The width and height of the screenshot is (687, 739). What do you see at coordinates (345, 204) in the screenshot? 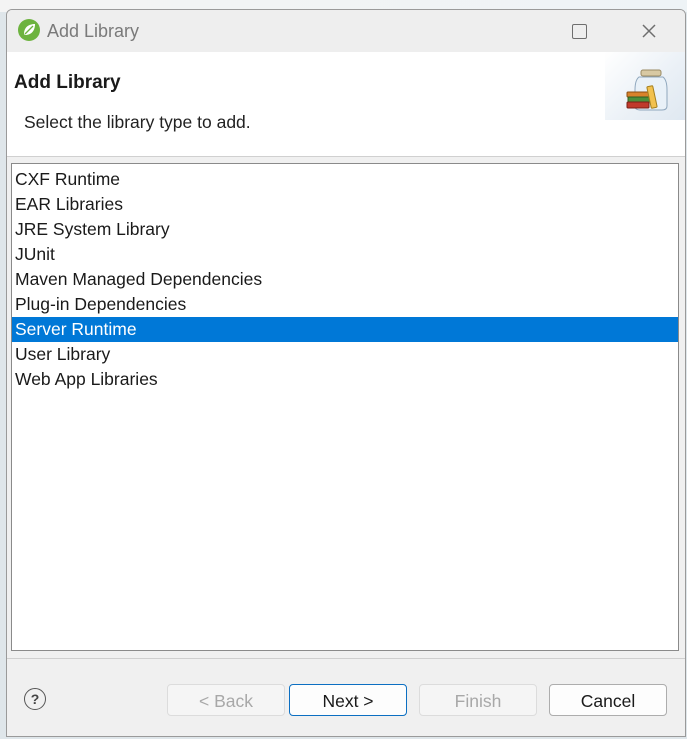
I see `list-item-ear-libraries: EAR Libraries` at bounding box center [345, 204].